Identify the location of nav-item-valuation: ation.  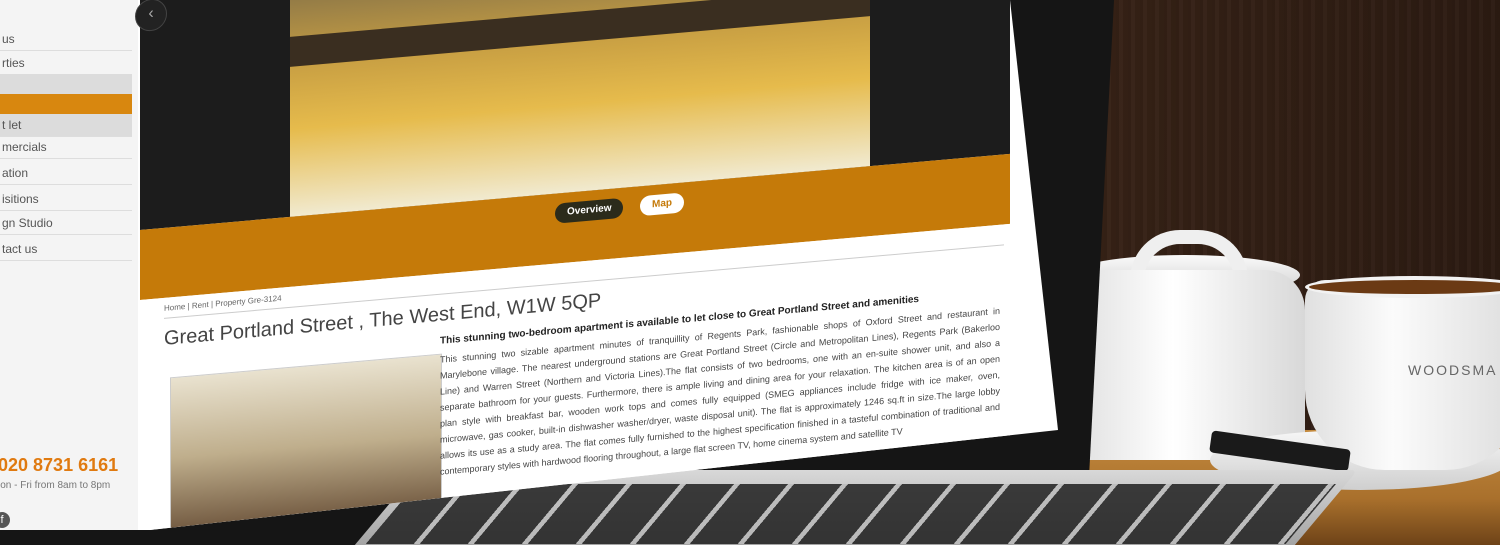
(66, 173).